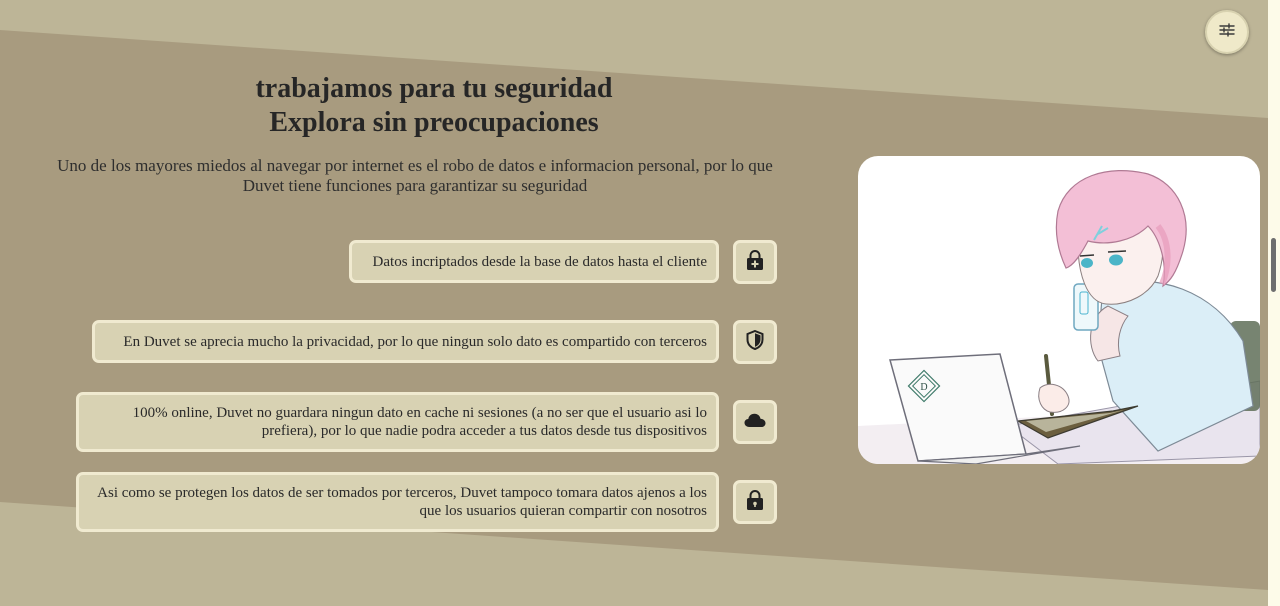 The height and width of the screenshot is (606, 1280). I want to click on feature-online-icon-box, so click(755, 422).